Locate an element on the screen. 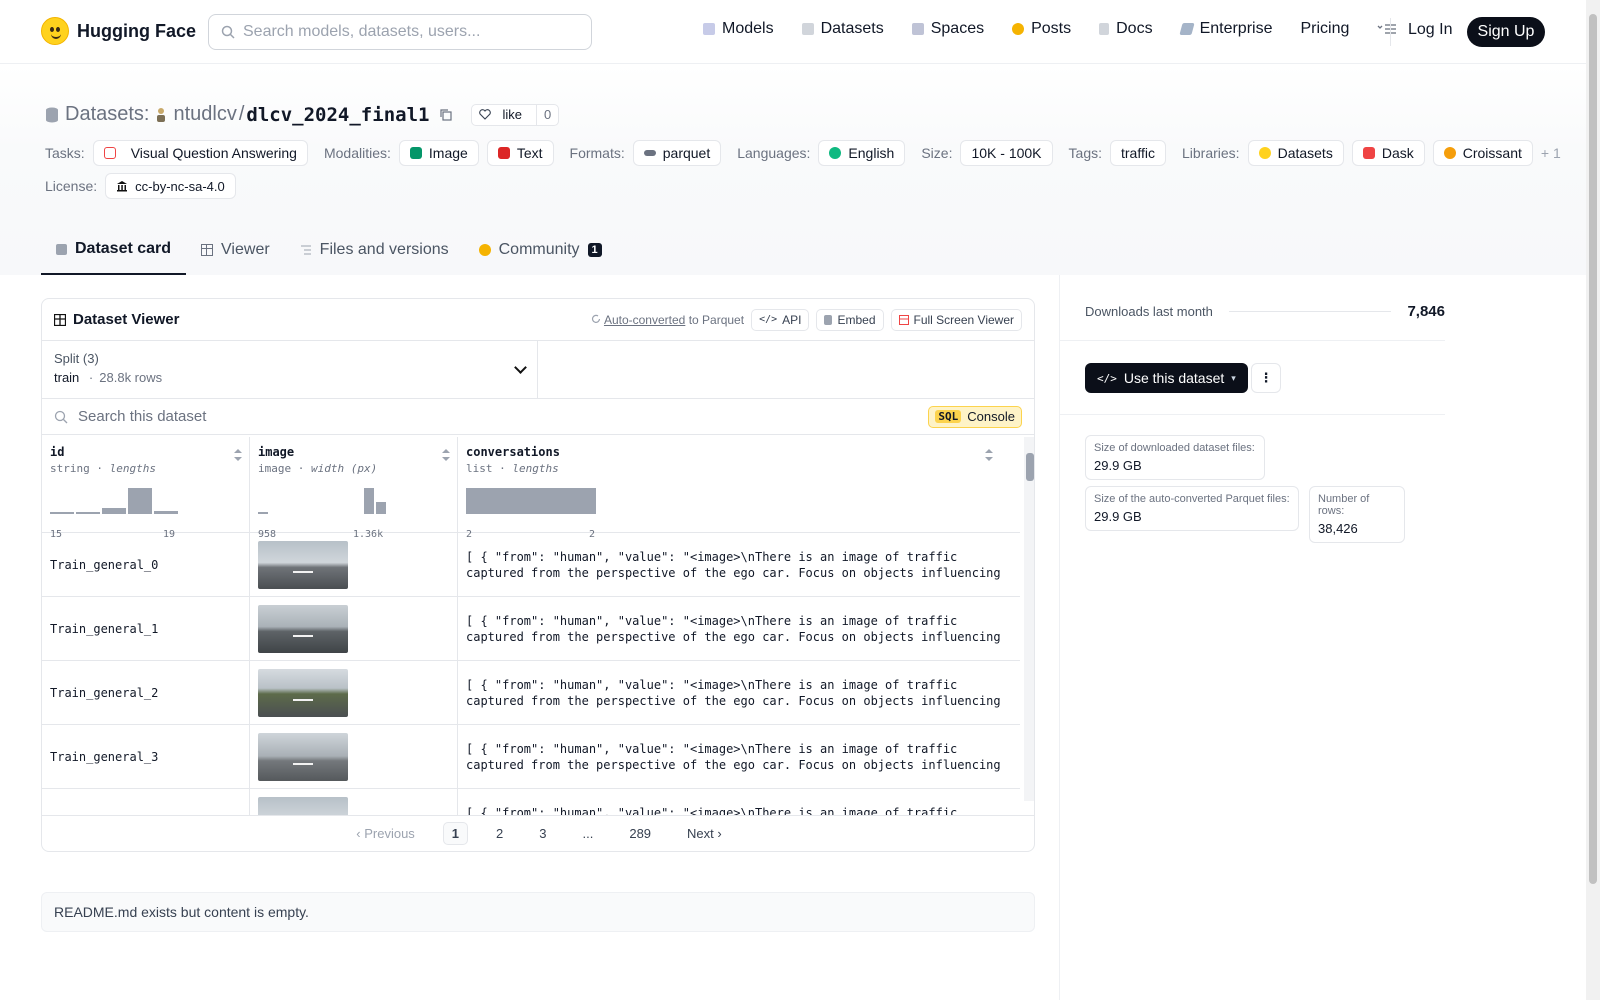 This screenshot has width=1600, height=1000. page-3-button: 3 is located at coordinates (542, 833).